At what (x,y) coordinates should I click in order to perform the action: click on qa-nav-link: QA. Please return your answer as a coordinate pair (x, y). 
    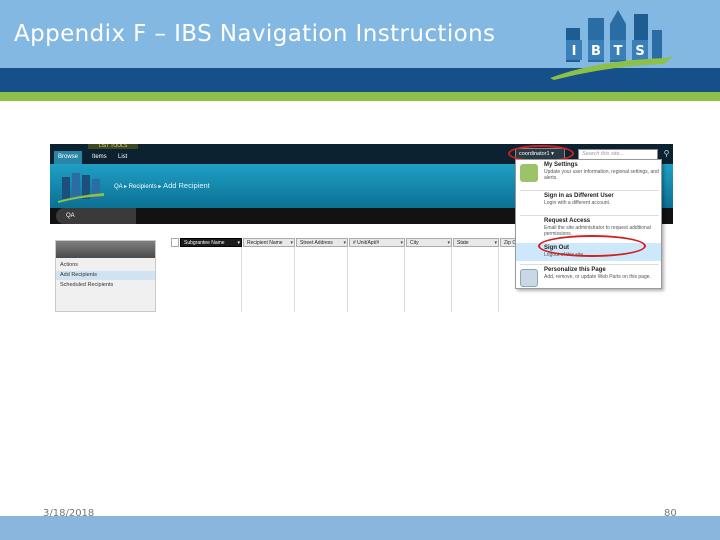
    Looking at the image, I should click on (96, 216).